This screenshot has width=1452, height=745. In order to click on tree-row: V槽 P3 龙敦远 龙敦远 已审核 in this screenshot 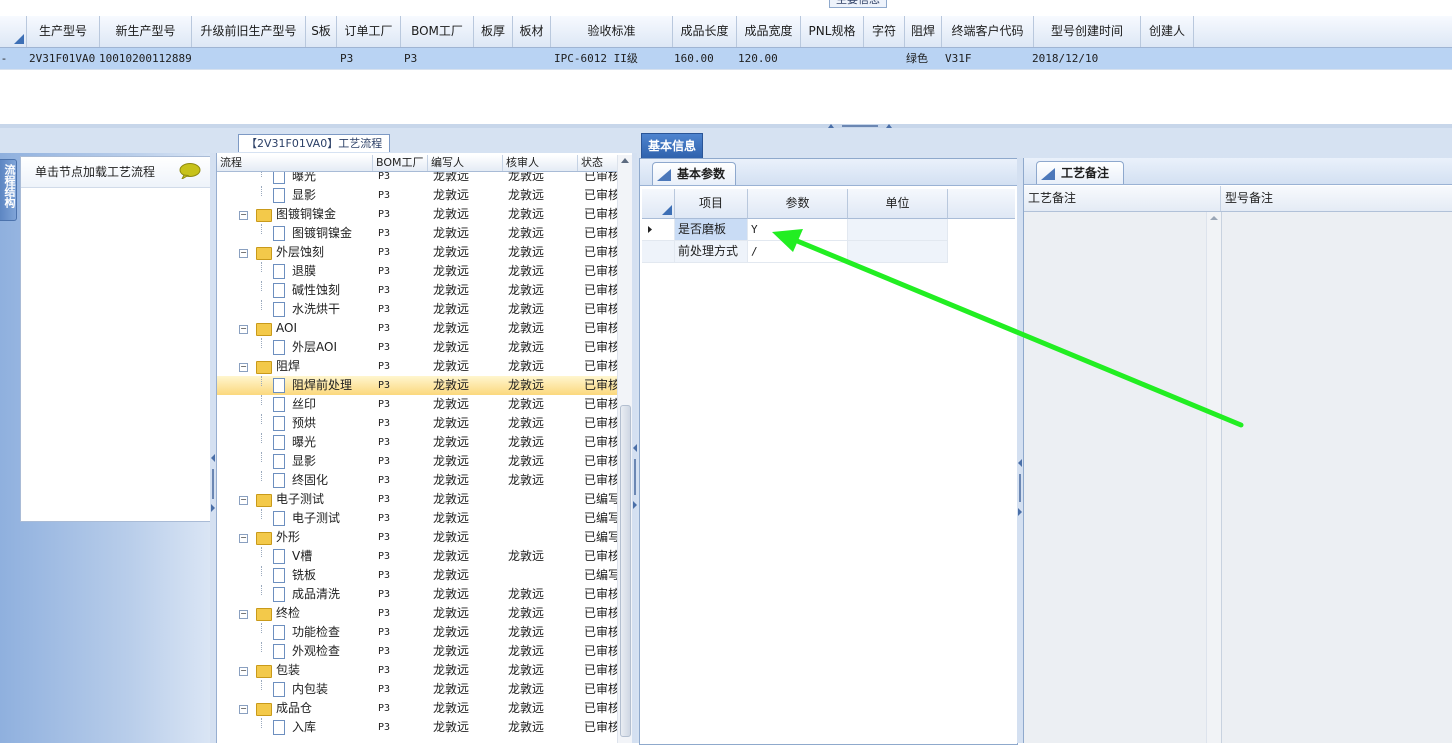, I will do `click(417, 556)`.